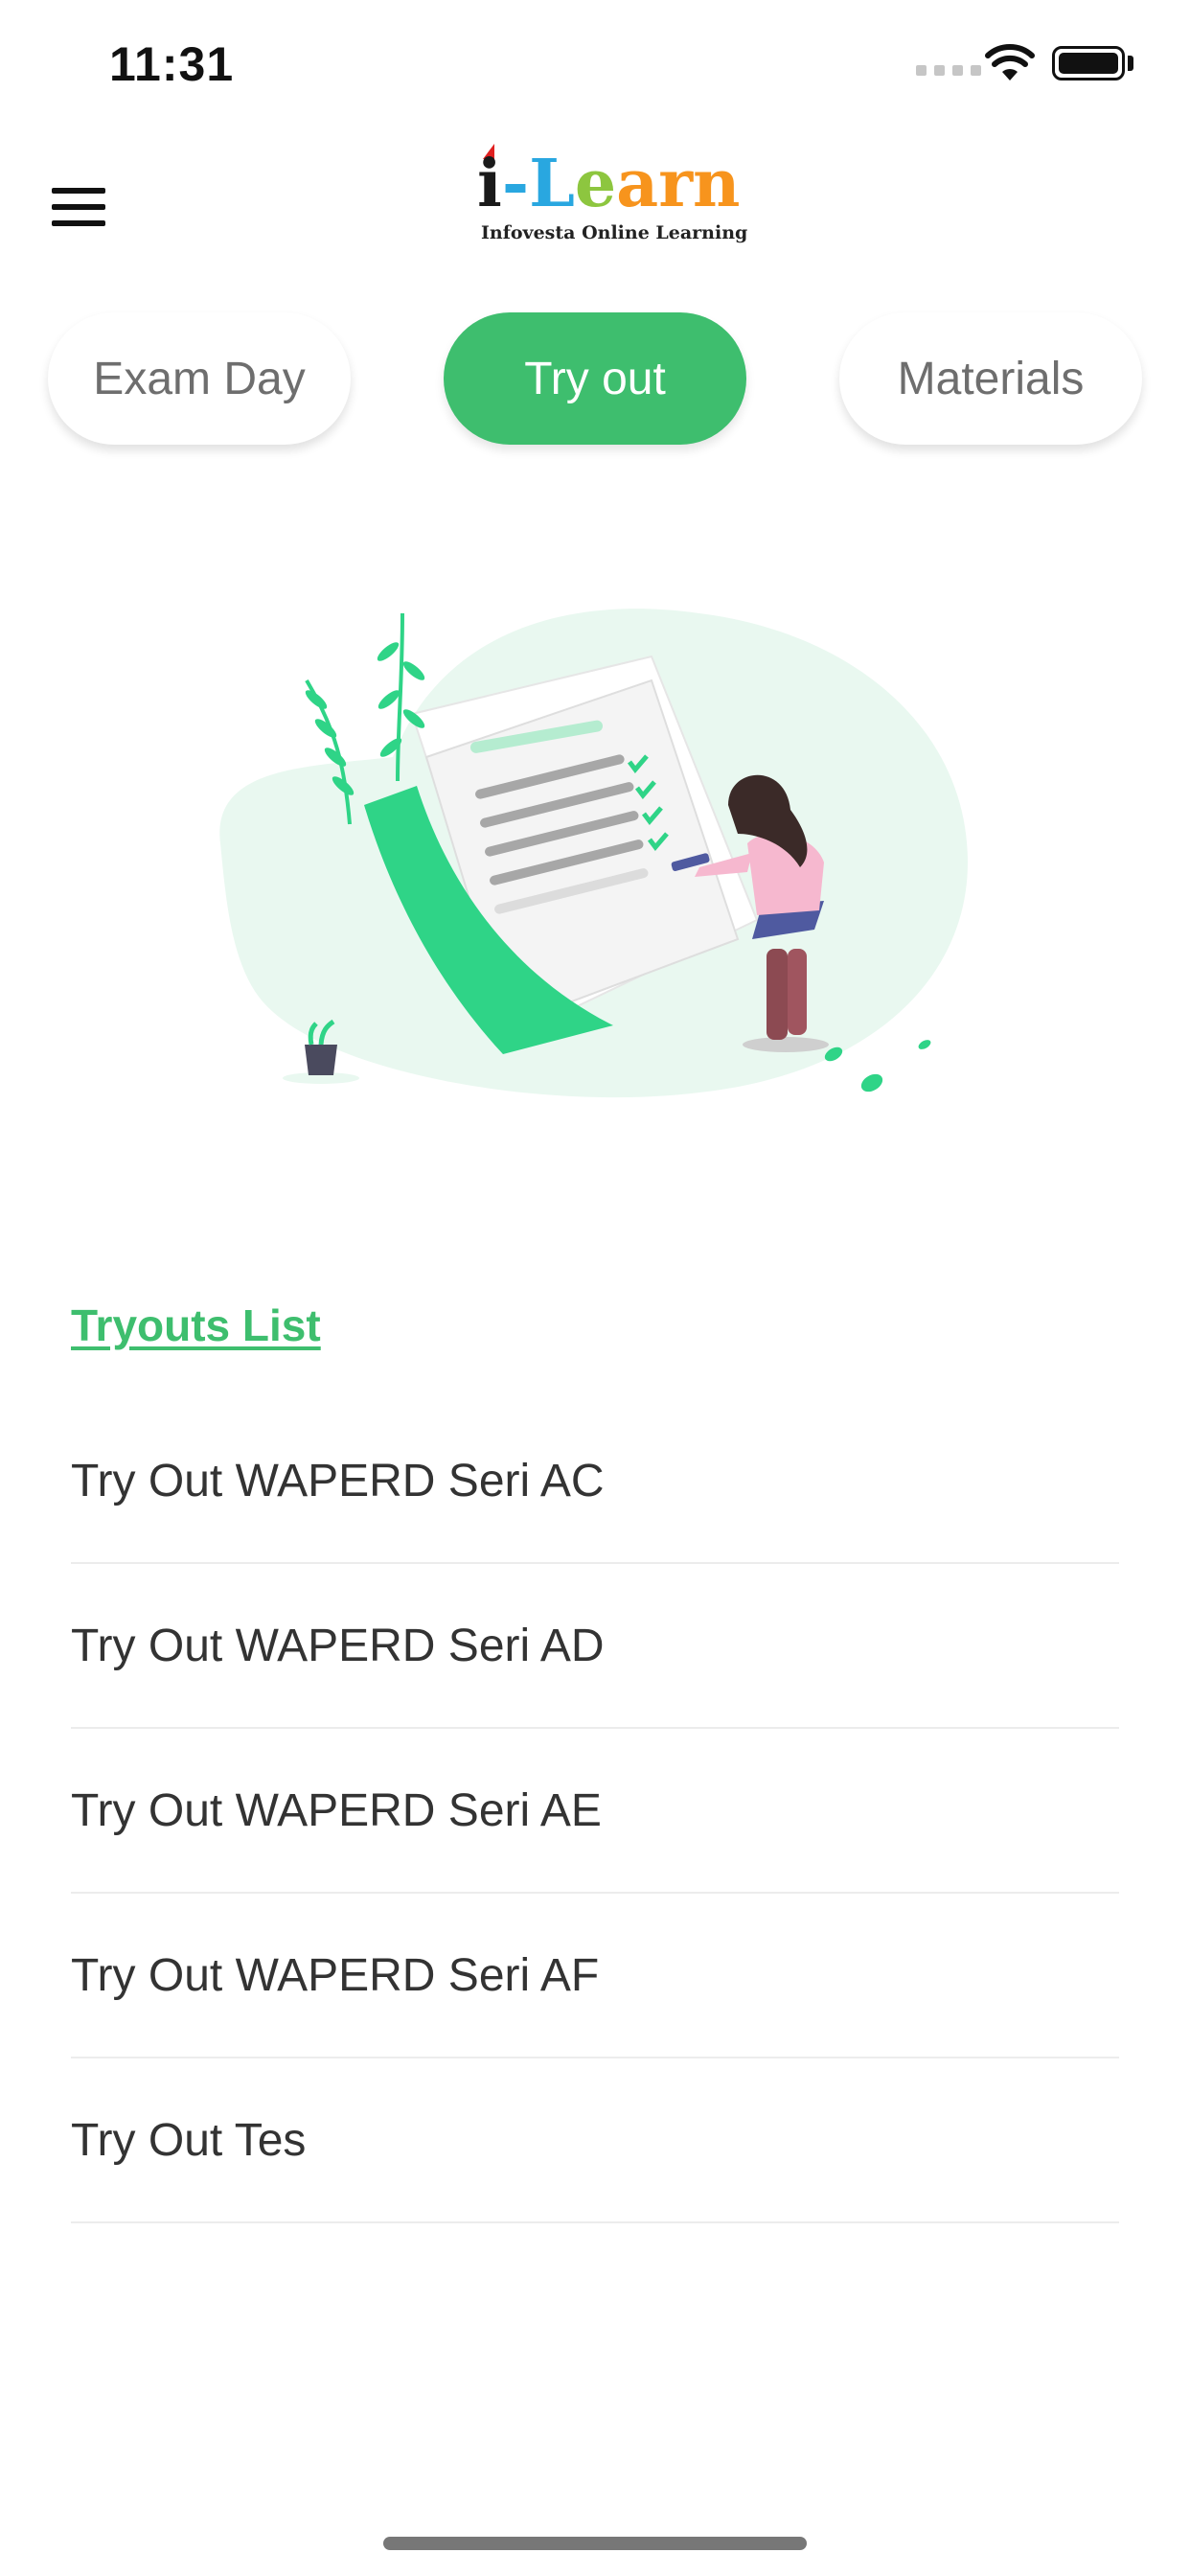 The image size is (1190, 2576). I want to click on list-item-label: Try Out WAPERD Seri AE, so click(336, 1810).